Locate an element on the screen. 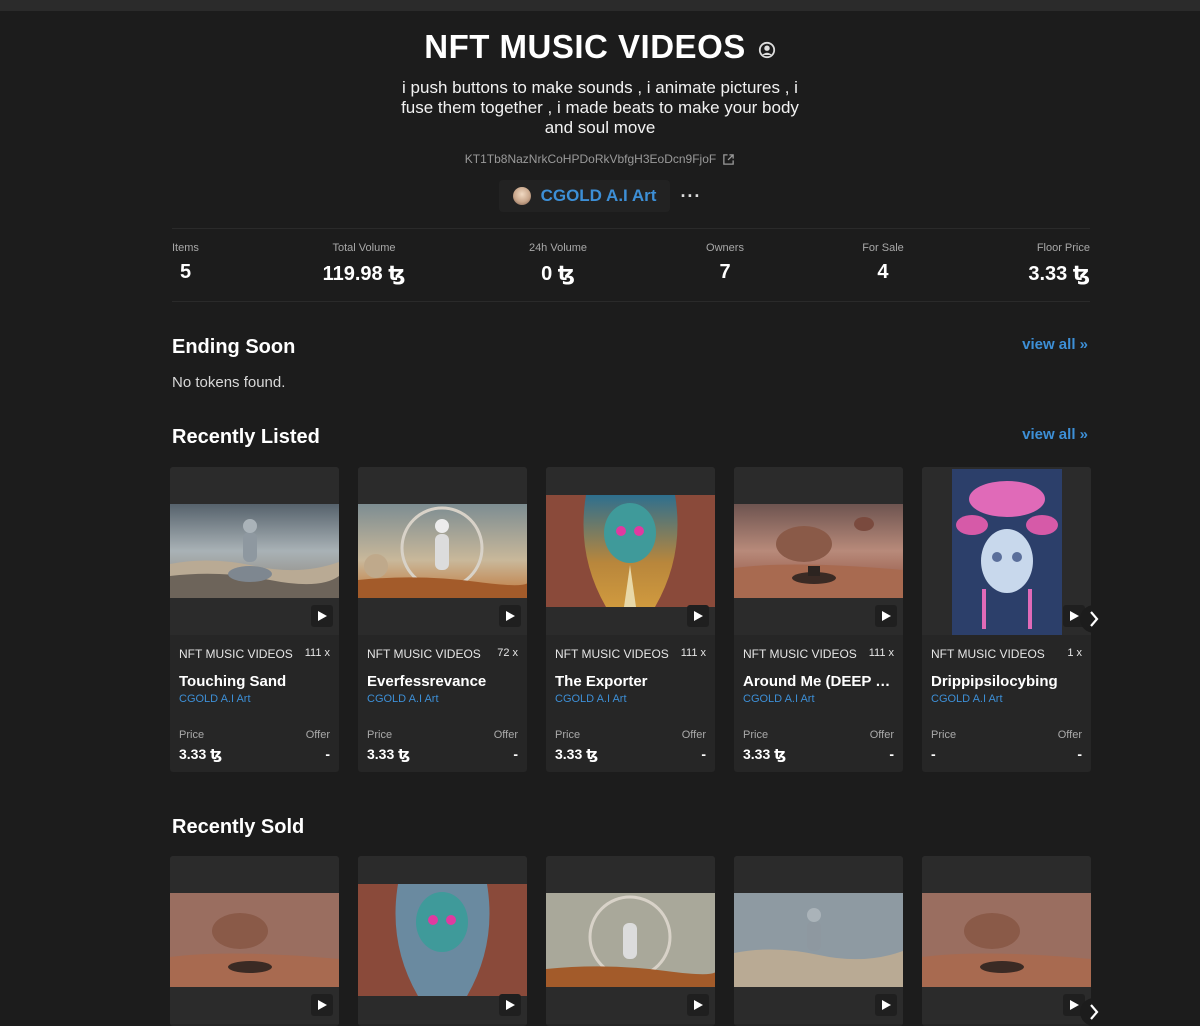 Image resolution: width=1200 pixels, height=1026 pixels. user-circle-icon is located at coordinates (767, 50).